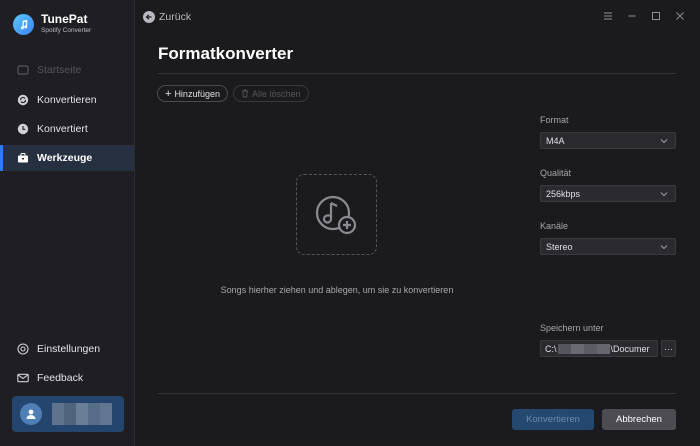 The image size is (700, 446). I want to click on clear-all-button: Alle löschen, so click(271, 93).